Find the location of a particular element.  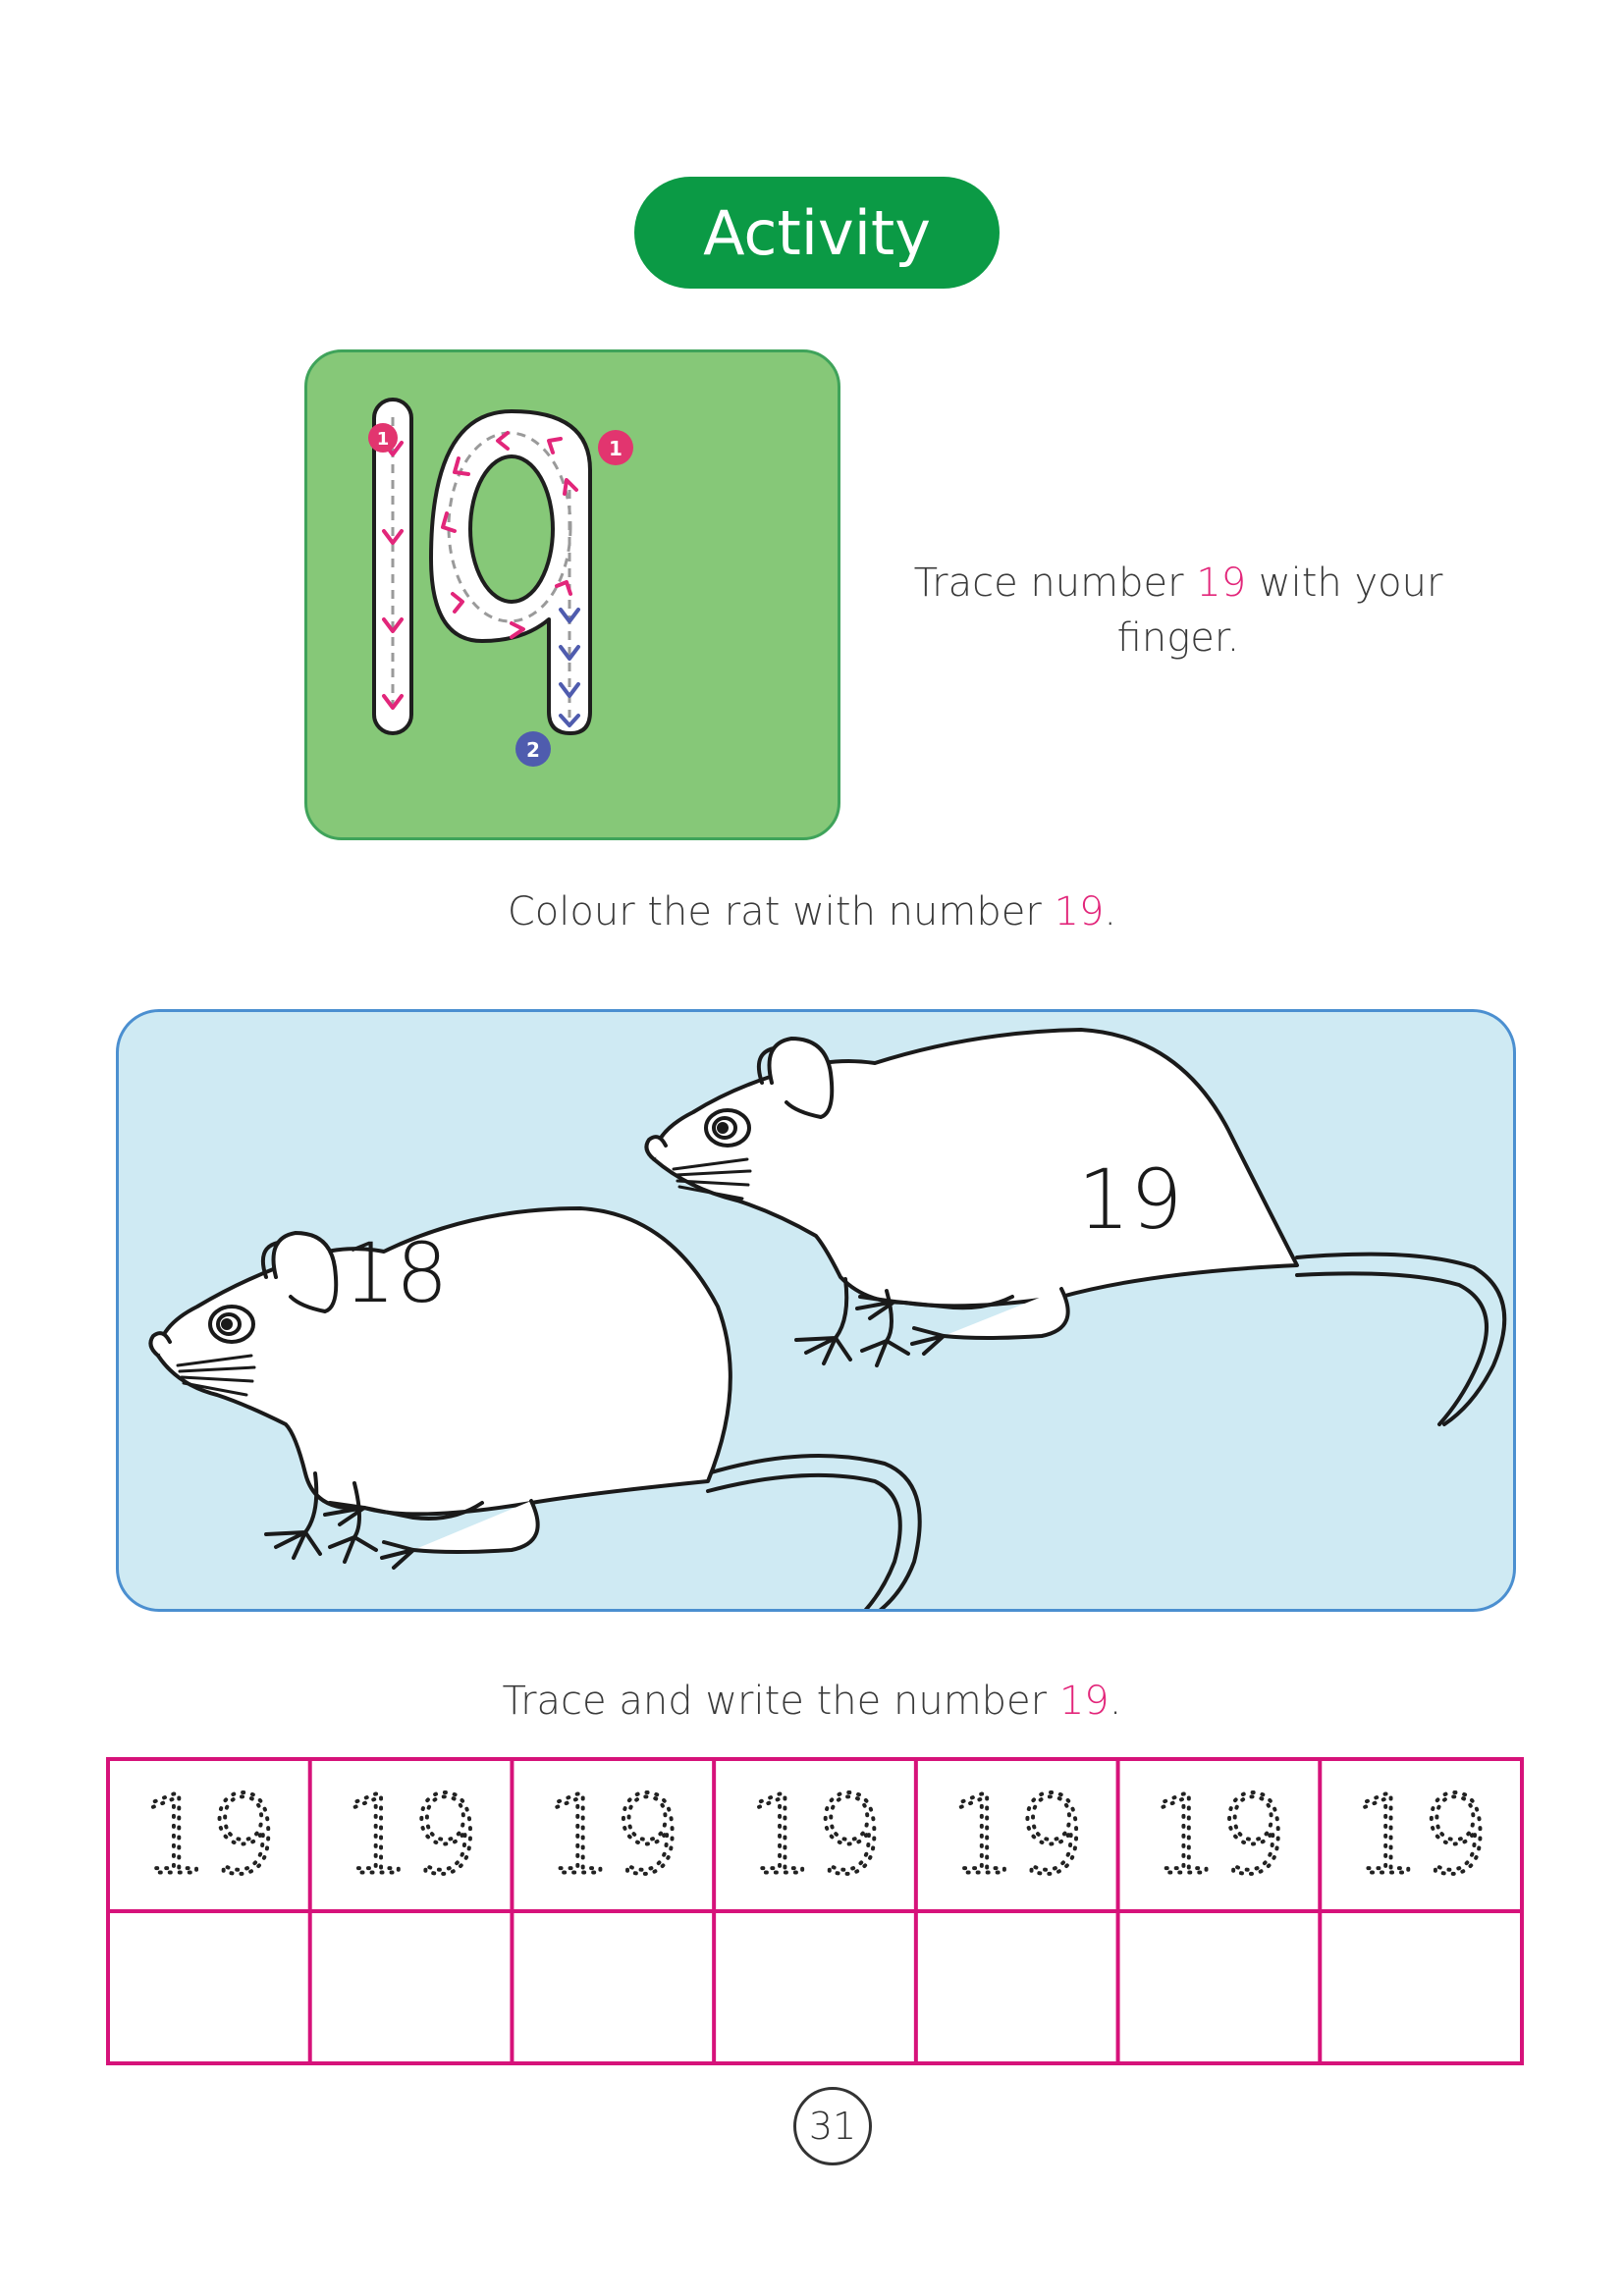

step-badge-one-digit-nine: 1 is located at coordinates (615, 447).